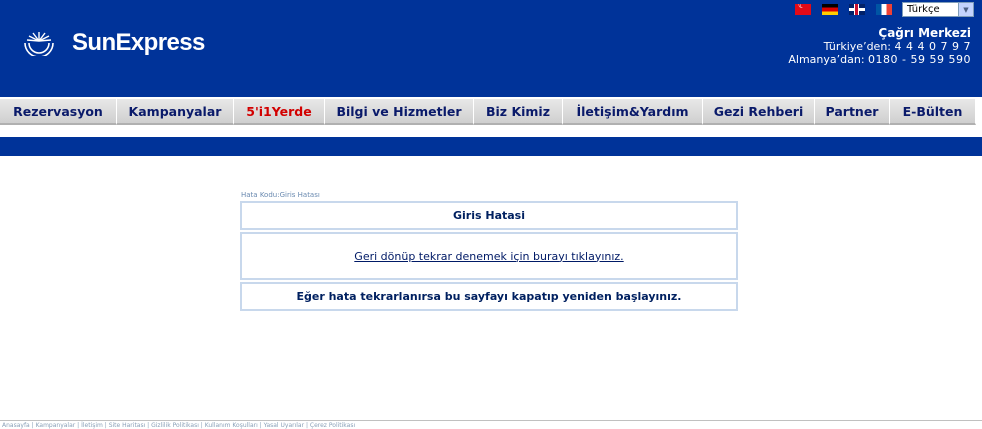 Image resolution: width=982 pixels, height=429 pixels. I want to click on nav-item-partner: Partner, so click(852, 112).